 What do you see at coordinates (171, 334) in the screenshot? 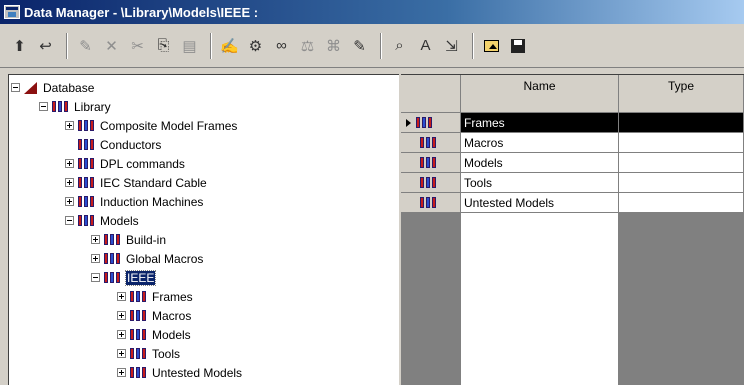
I see `tree-node-label: Models` at bounding box center [171, 334].